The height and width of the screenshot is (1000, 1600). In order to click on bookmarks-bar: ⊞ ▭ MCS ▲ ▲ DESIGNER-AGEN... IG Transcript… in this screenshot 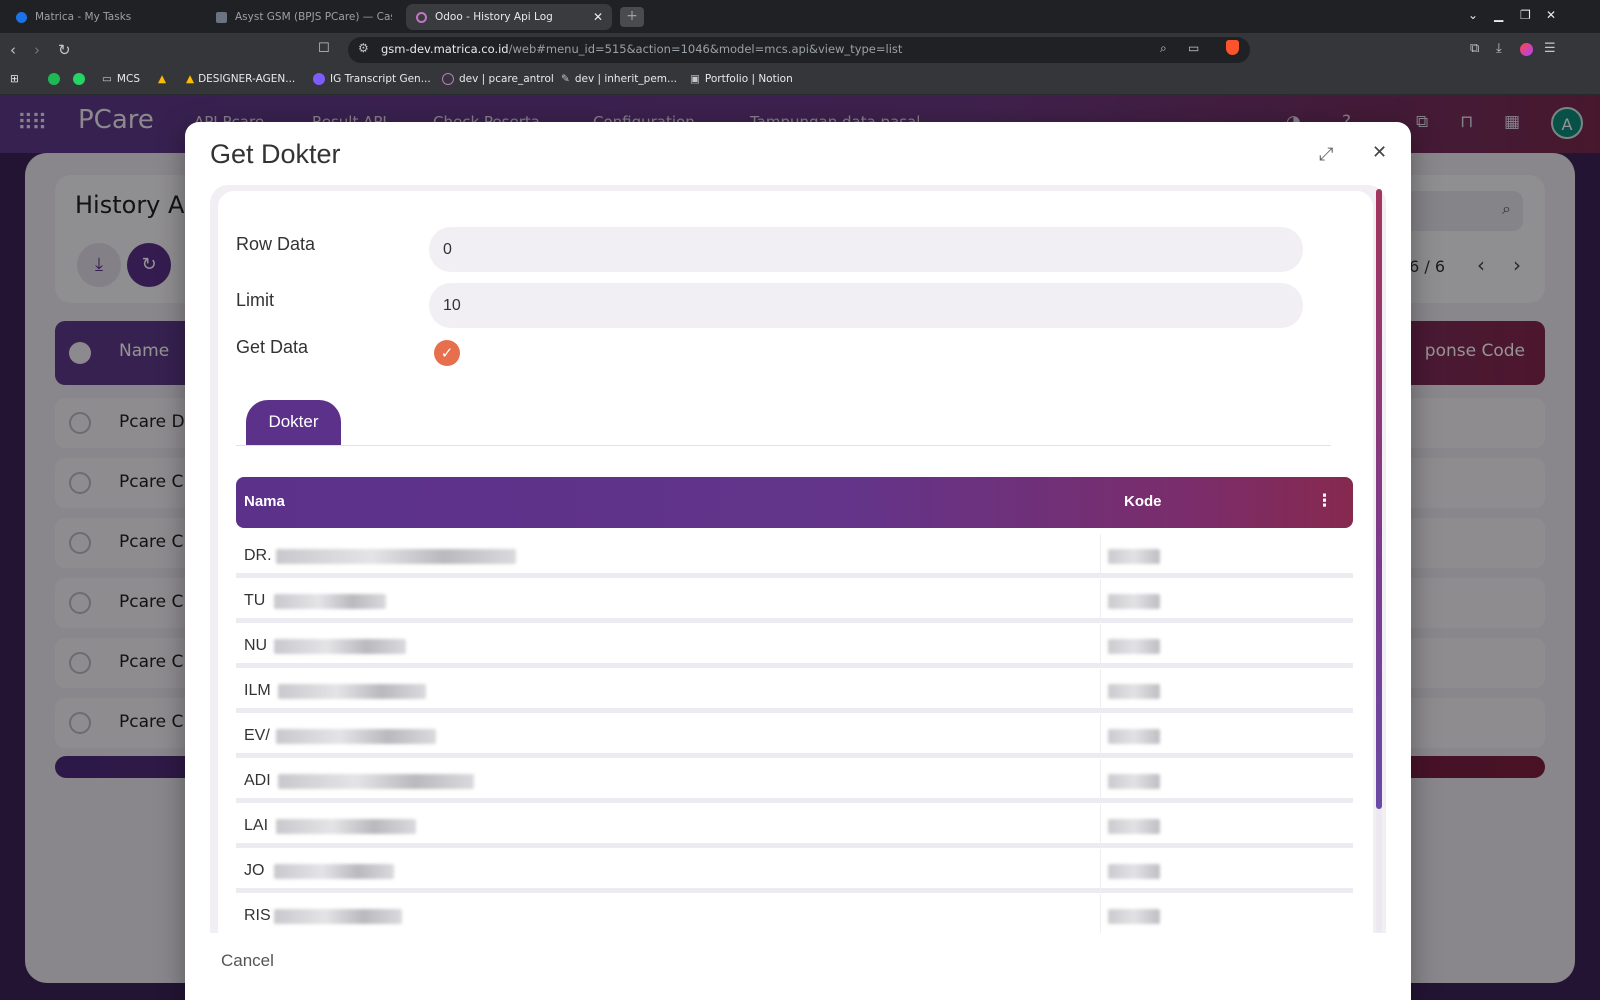, I will do `click(800, 81)`.